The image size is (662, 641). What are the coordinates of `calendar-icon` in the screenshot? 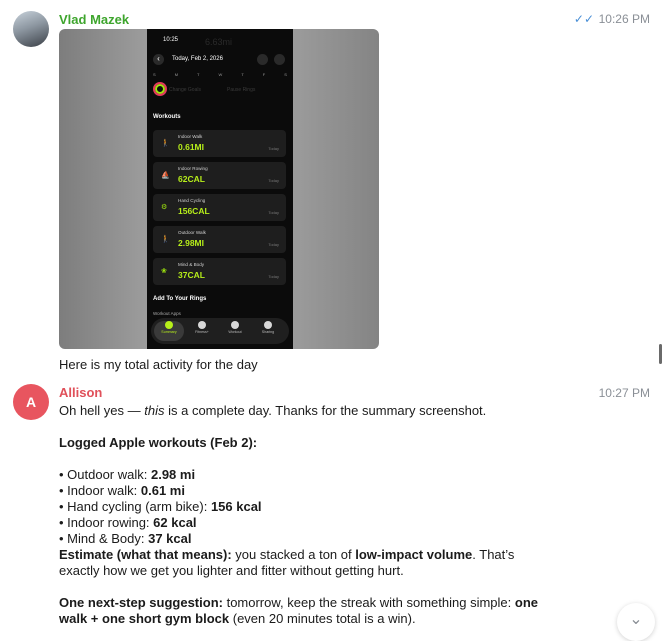 It's located at (262, 59).